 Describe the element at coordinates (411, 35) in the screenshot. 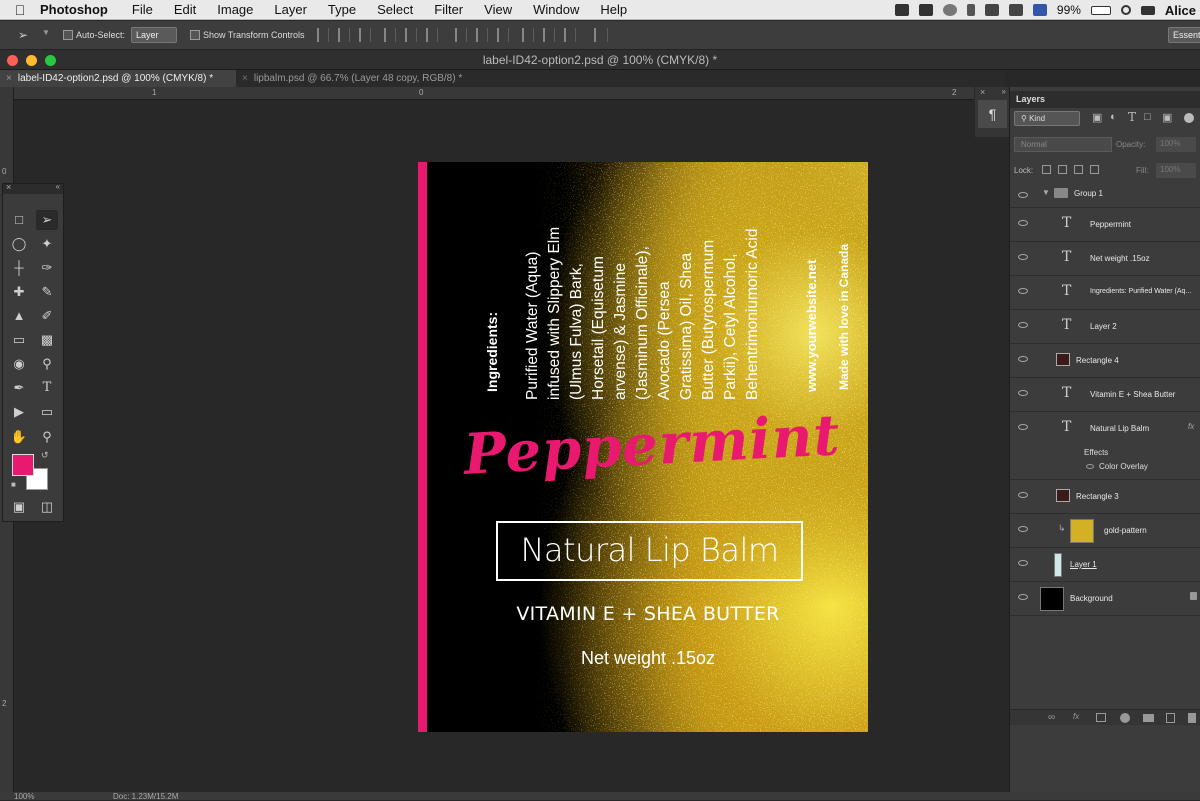

I see `align-hcenter-icon` at that location.